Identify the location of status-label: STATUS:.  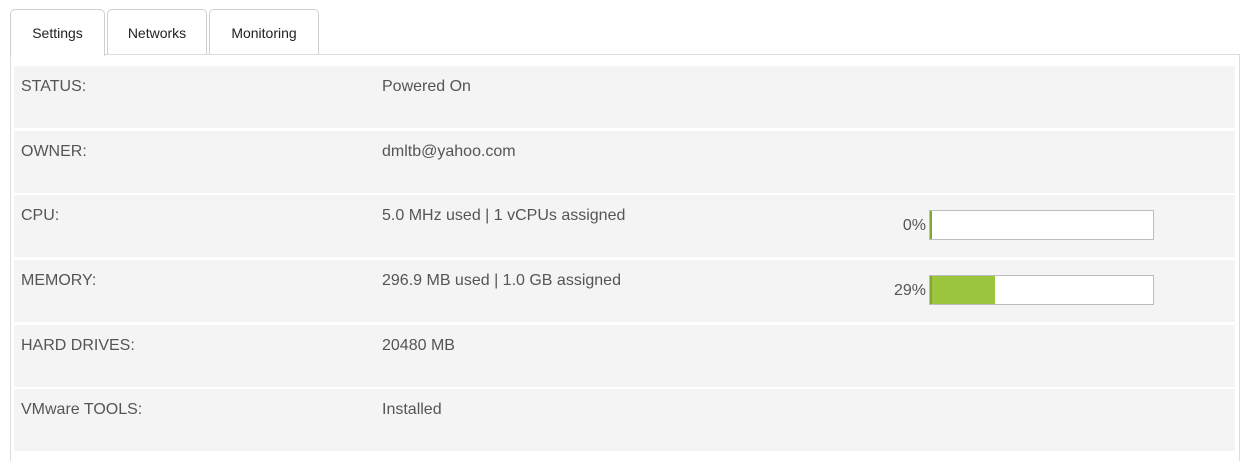
(54, 86).